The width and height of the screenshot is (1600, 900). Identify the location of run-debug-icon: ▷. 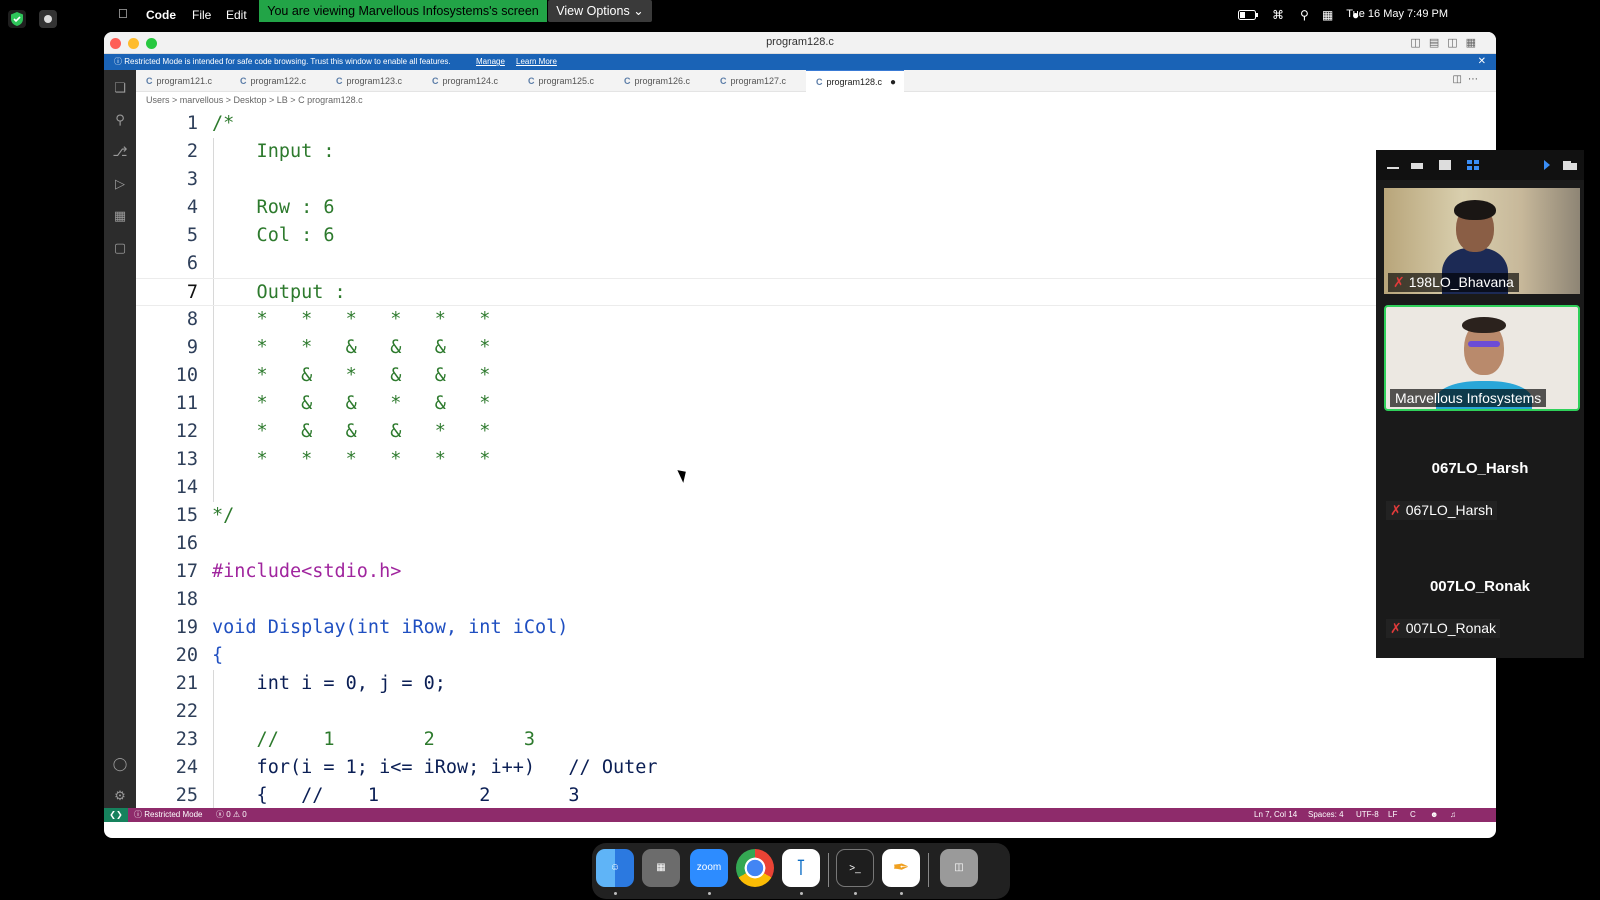
(120, 184).